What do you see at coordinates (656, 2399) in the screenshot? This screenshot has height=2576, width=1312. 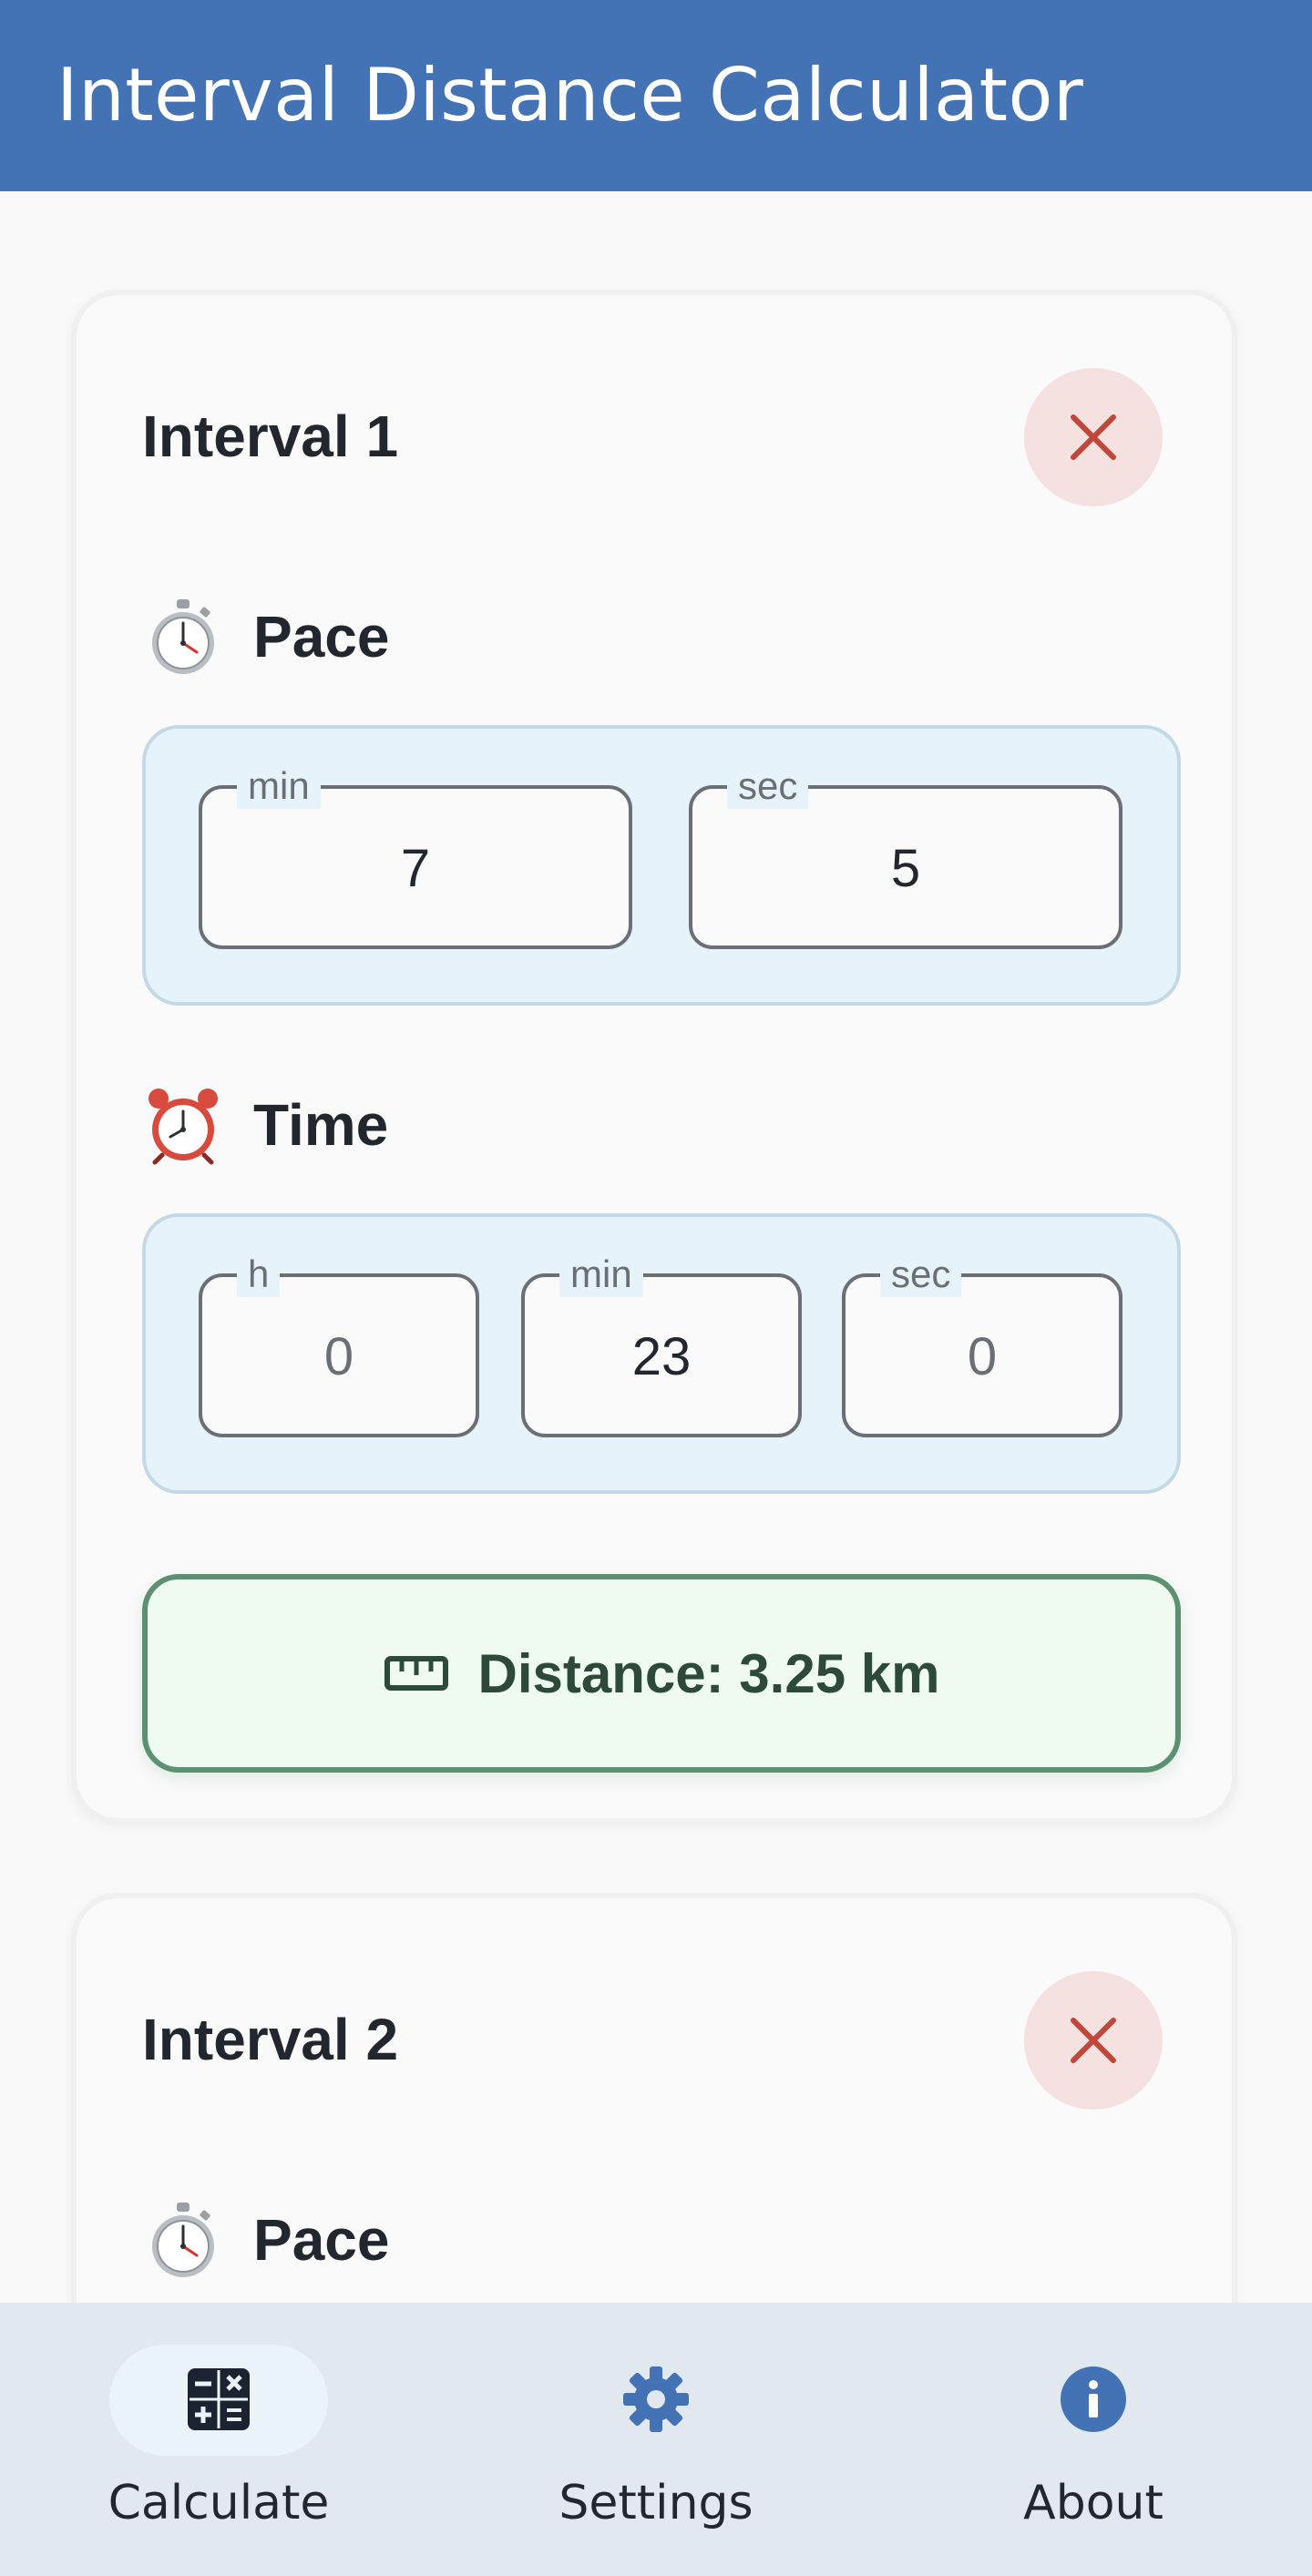 I see `gear-icon` at bounding box center [656, 2399].